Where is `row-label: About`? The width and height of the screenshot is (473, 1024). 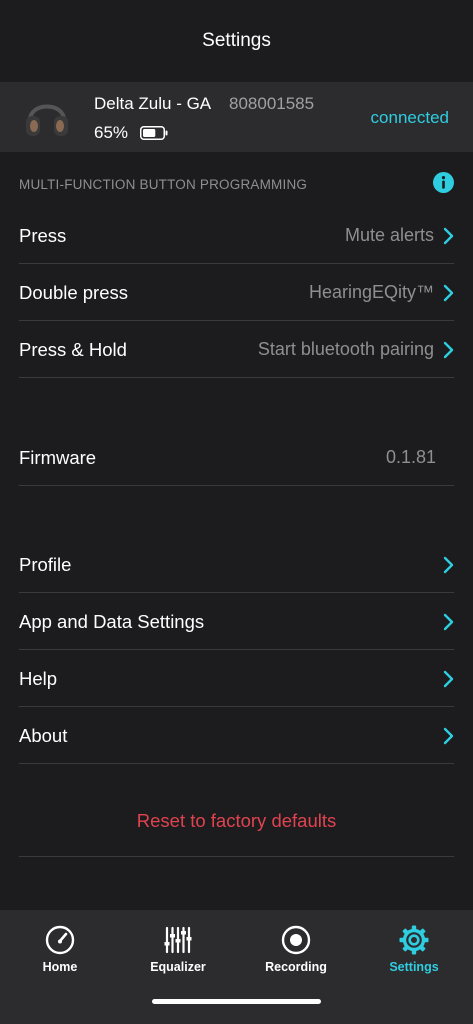
row-label: About is located at coordinates (43, 735).